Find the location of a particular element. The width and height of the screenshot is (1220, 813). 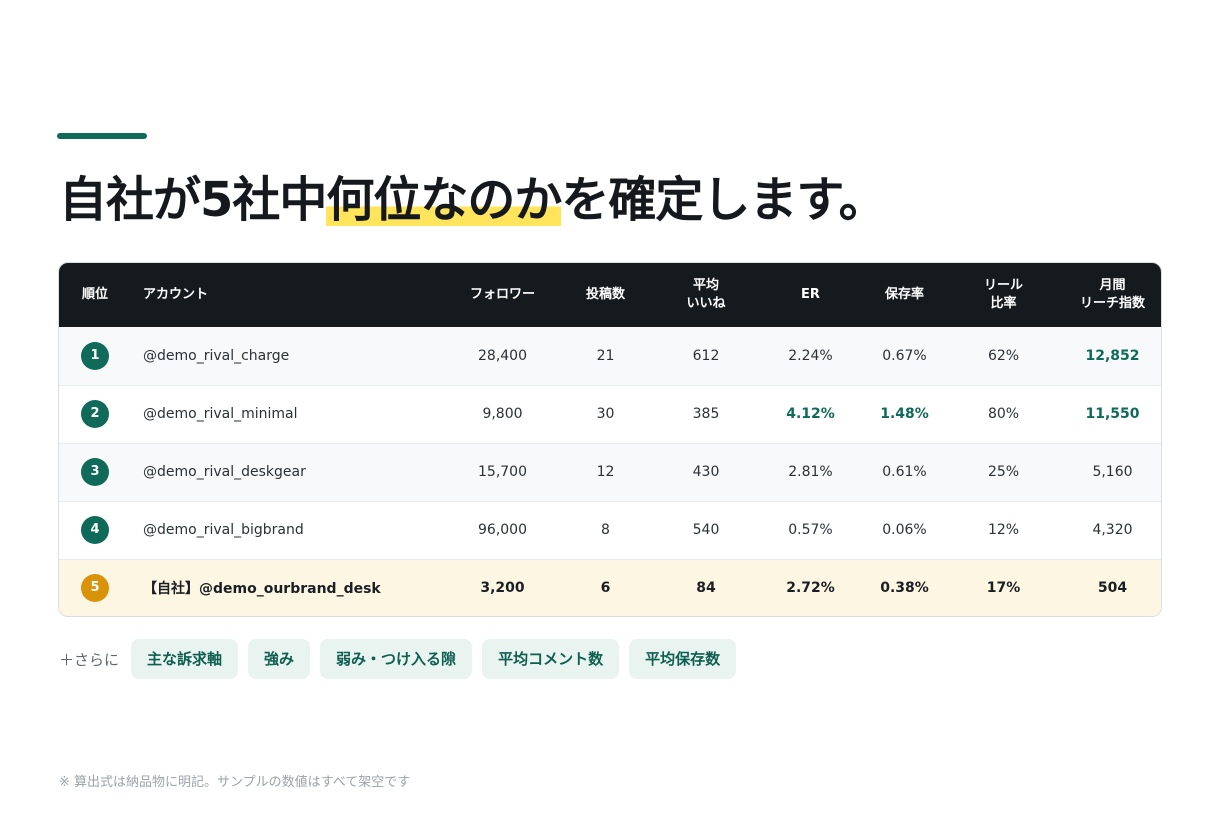

avg-likes-cell: 84 is located at coordinates (706, 588).